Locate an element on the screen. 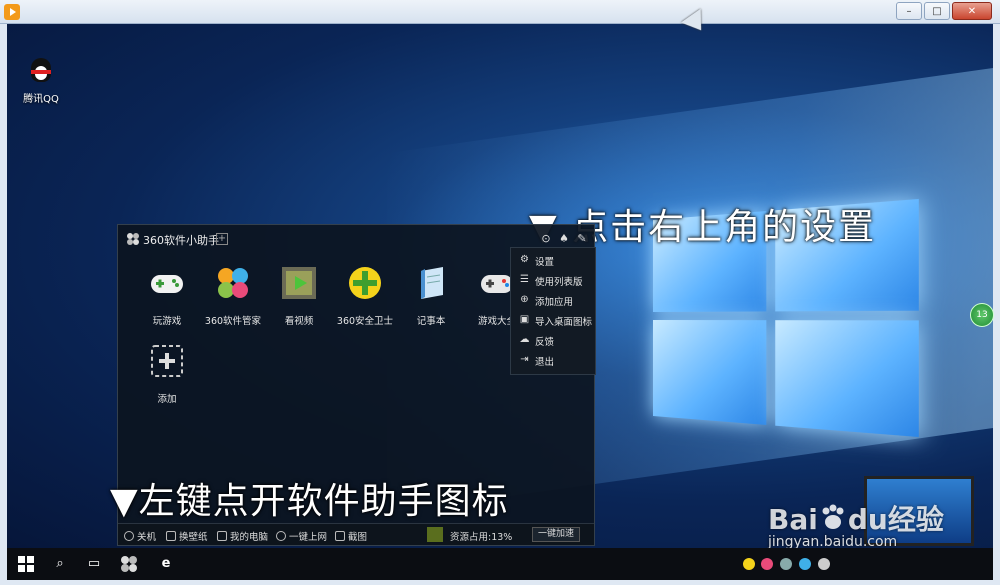 The width and height of the screenshot is (1000, 585). wallpaper-icon is located at coordinates (171, 536).